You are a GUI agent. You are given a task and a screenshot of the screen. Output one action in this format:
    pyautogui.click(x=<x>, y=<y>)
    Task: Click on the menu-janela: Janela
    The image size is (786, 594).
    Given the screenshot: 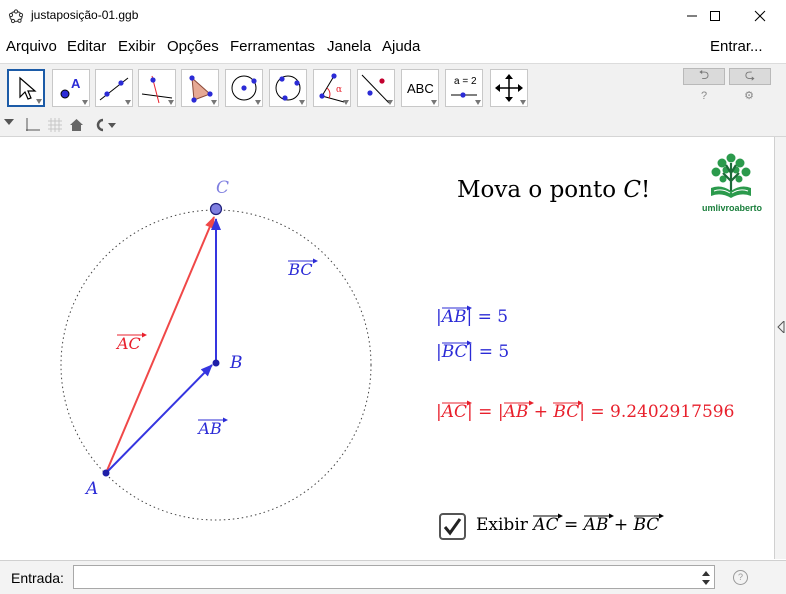 What is the action you would take?
    pyautogui.click(x=349, y=46)
    